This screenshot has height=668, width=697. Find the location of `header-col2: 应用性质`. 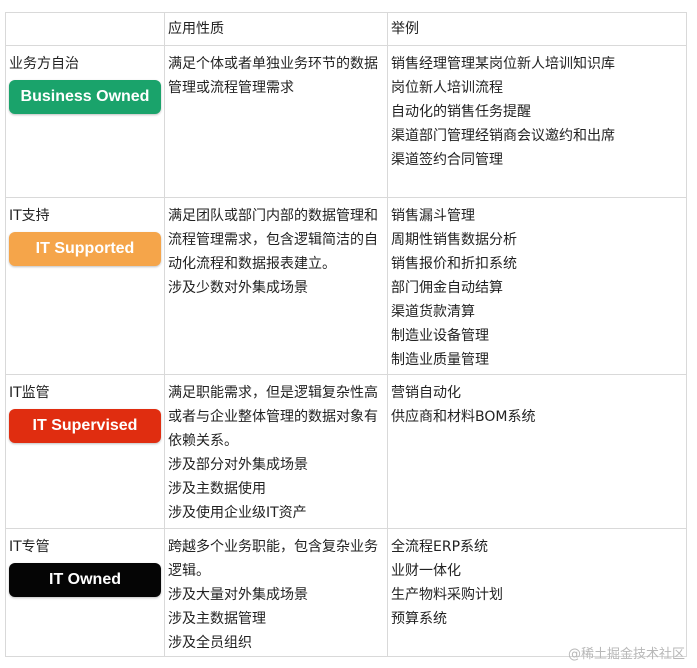

header-col2: 应用性质 is located at coordinates (276, 29).